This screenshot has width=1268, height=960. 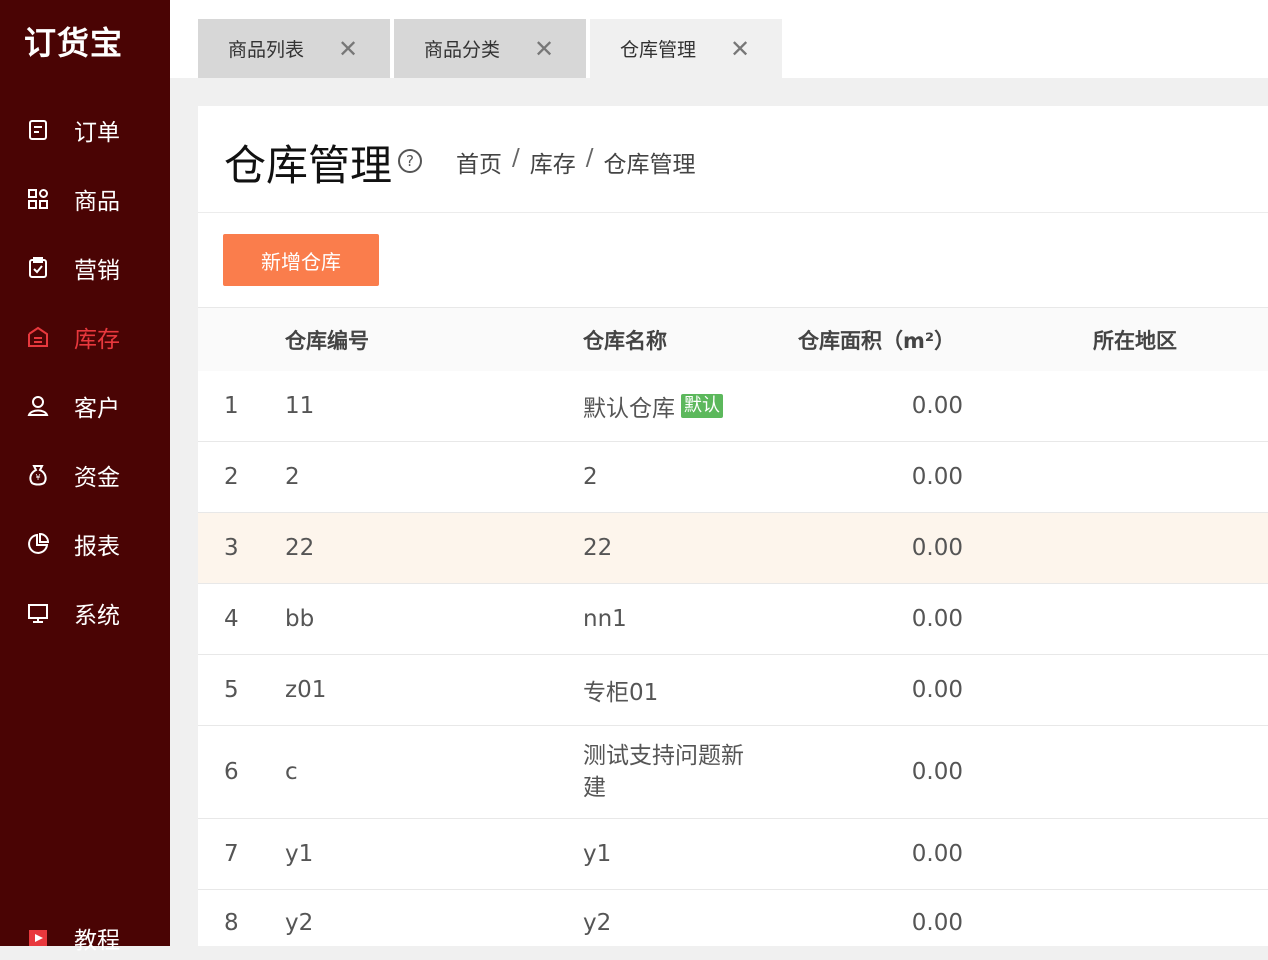 I want to click on tab-label: 商品分类, so click(x=462, y=50).